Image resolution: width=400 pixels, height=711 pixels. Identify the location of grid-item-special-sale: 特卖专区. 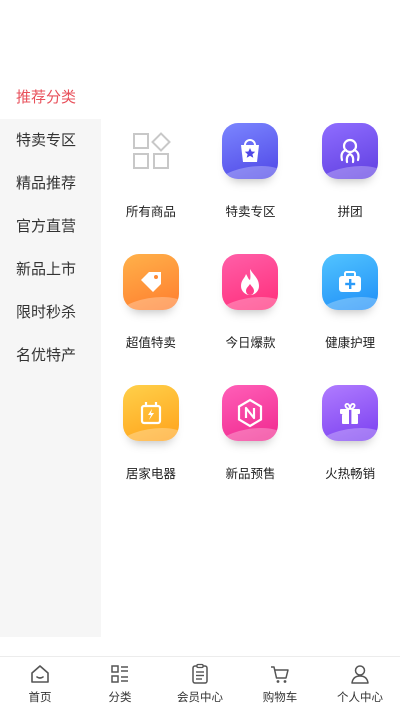
(251, 183).